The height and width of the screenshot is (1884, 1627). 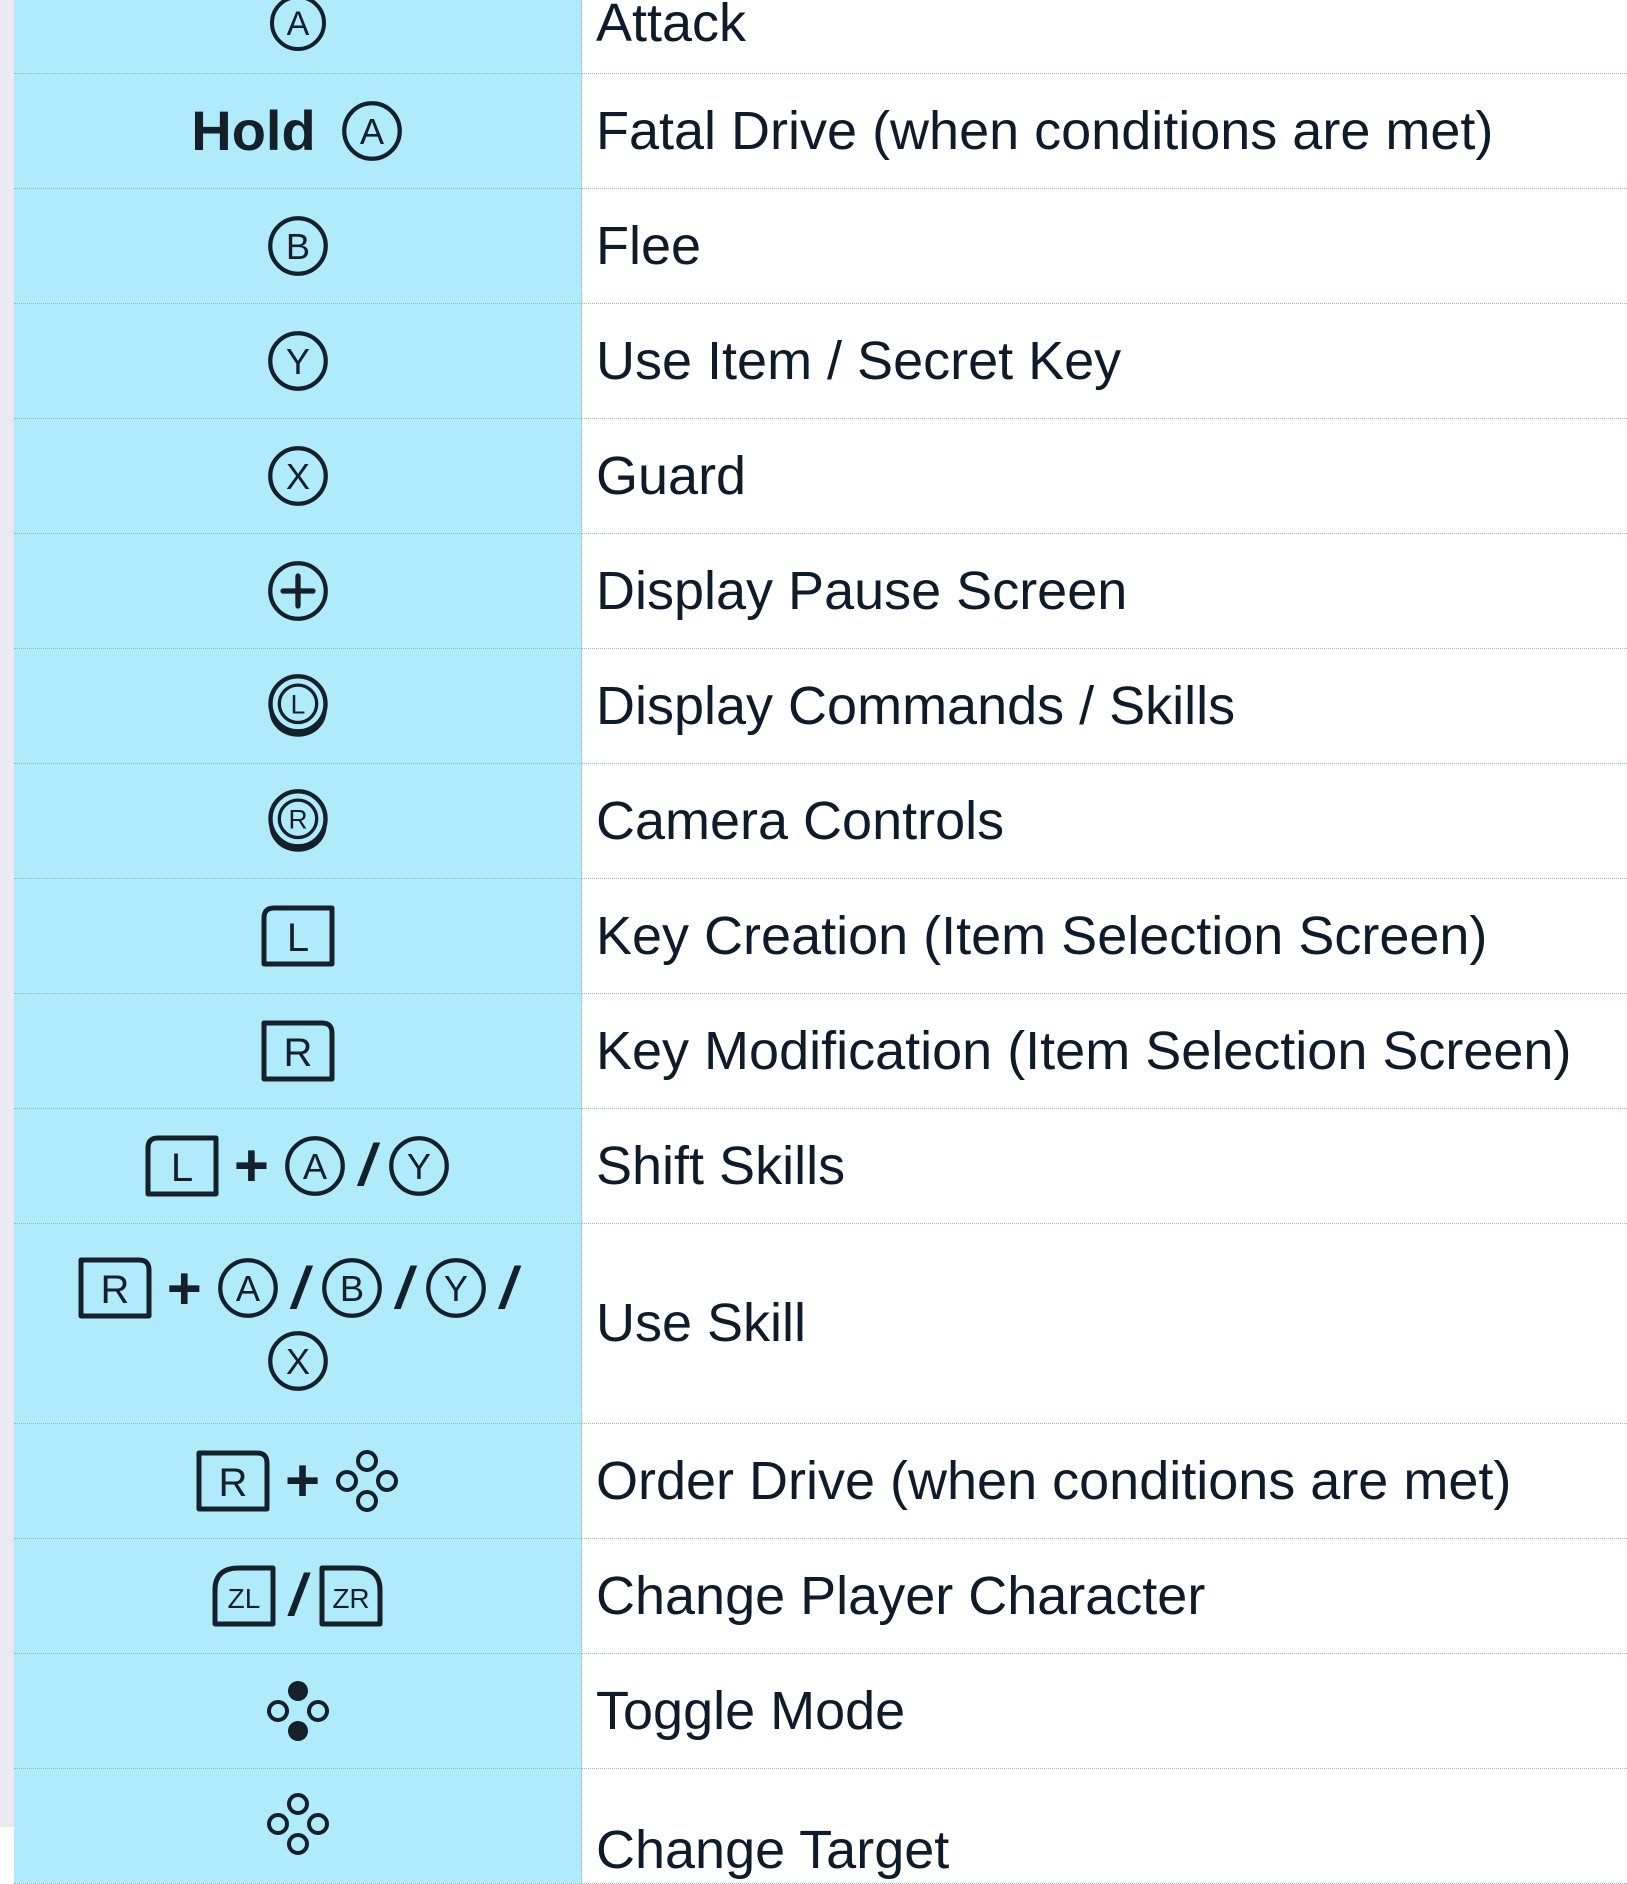 I want to click on button-cell: R +, so click(x=298, y=1480).